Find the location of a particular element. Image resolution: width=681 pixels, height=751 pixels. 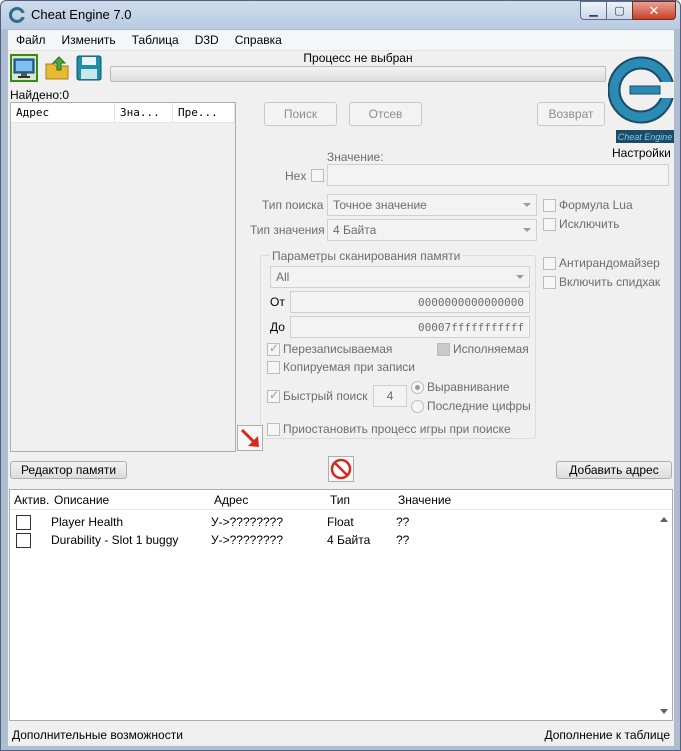

last-digits-label: Последние цифры is located at coordinates (479, 406).